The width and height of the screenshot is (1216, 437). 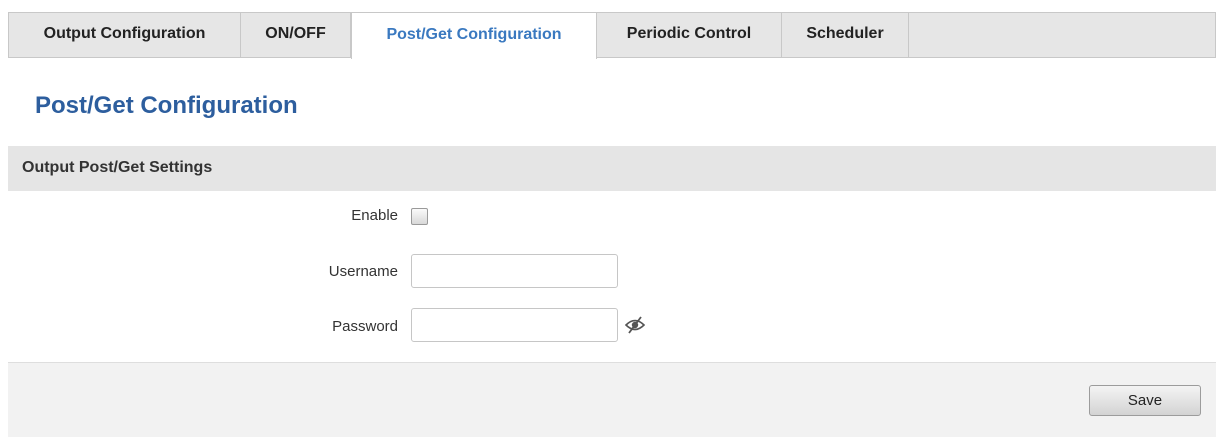 I want to click on section-title: Output Post/Get Settings, so click(x=117, y=167).